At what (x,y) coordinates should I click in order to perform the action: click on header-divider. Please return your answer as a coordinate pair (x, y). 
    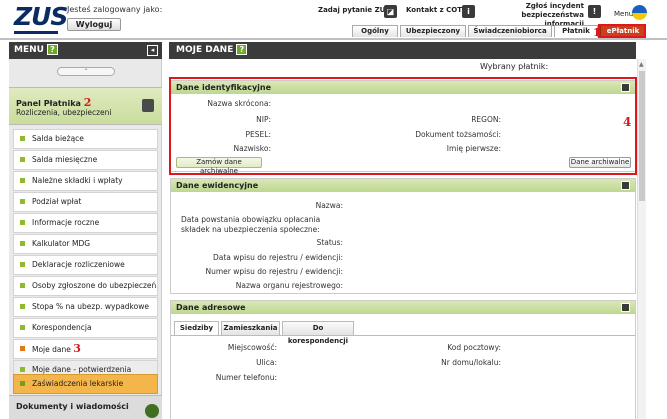
    Looking at the image, I should click on (333, 39).